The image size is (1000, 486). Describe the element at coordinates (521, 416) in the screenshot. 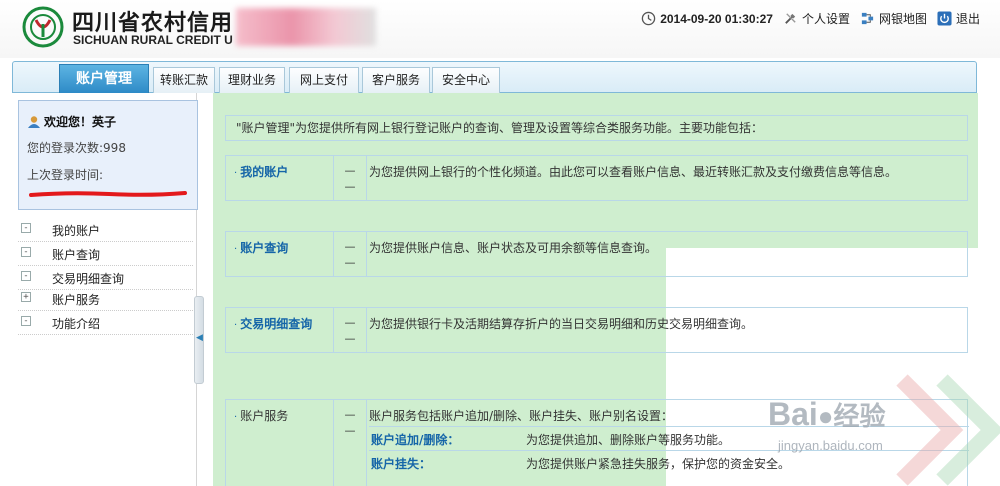

I see `row-description: 账户服务包括账户追加/删除、账户挂失、账户别名设置：` at that location.